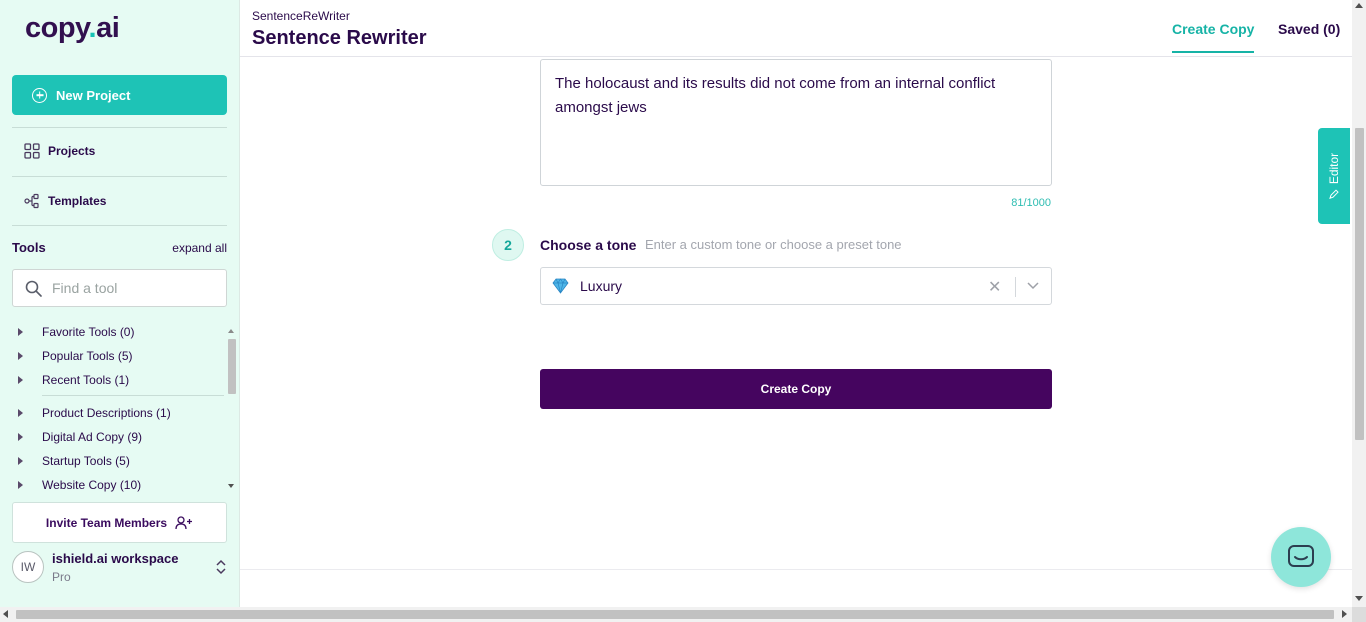 The height and width of the screenshot is (622, 1366). What do you see at coordinates (87, 356) in the screenshot?
I see `tool-group-label: Popular Tools (5)` at bounding box center [87, 356].